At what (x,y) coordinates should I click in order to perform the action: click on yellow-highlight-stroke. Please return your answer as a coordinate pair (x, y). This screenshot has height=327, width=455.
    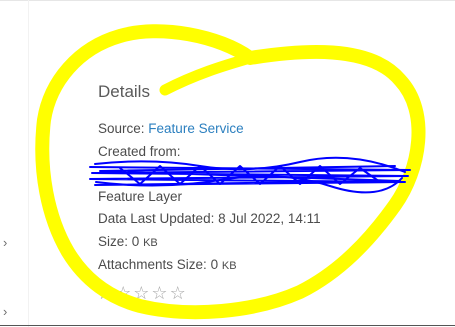
    Looking at the image, I should click on (207, 74).